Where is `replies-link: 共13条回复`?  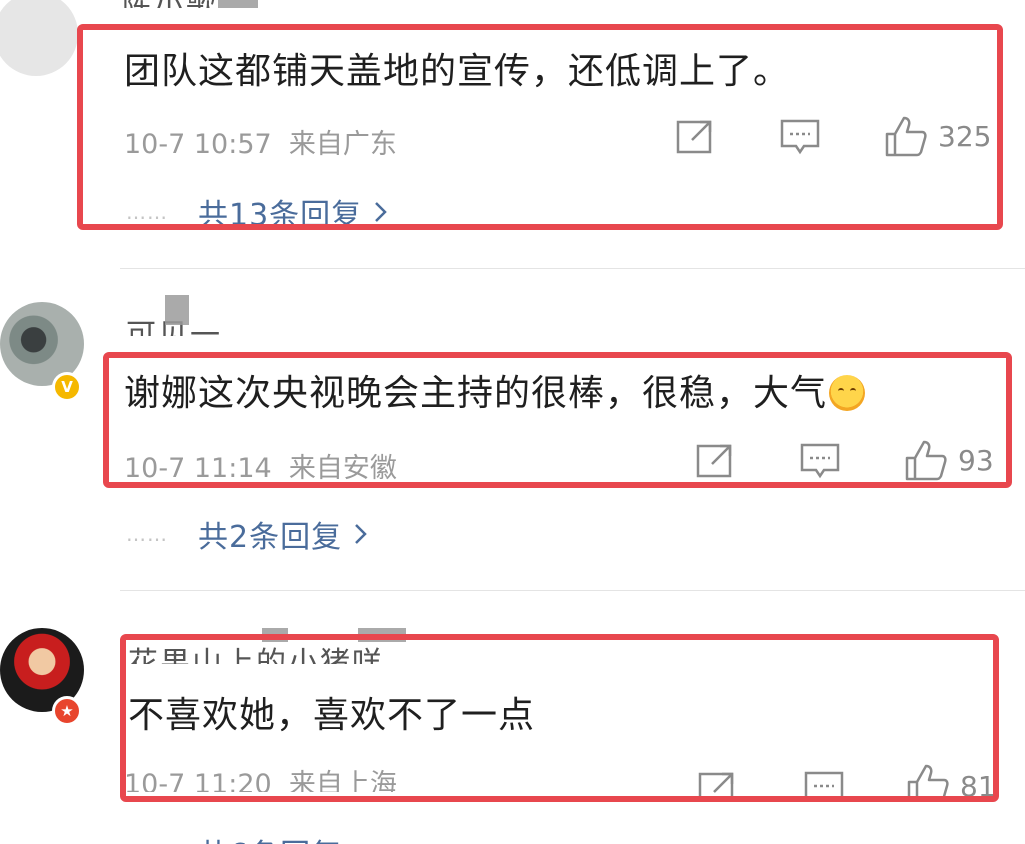 replies-link: 共13条回复 is located at coordinates (280, 212).